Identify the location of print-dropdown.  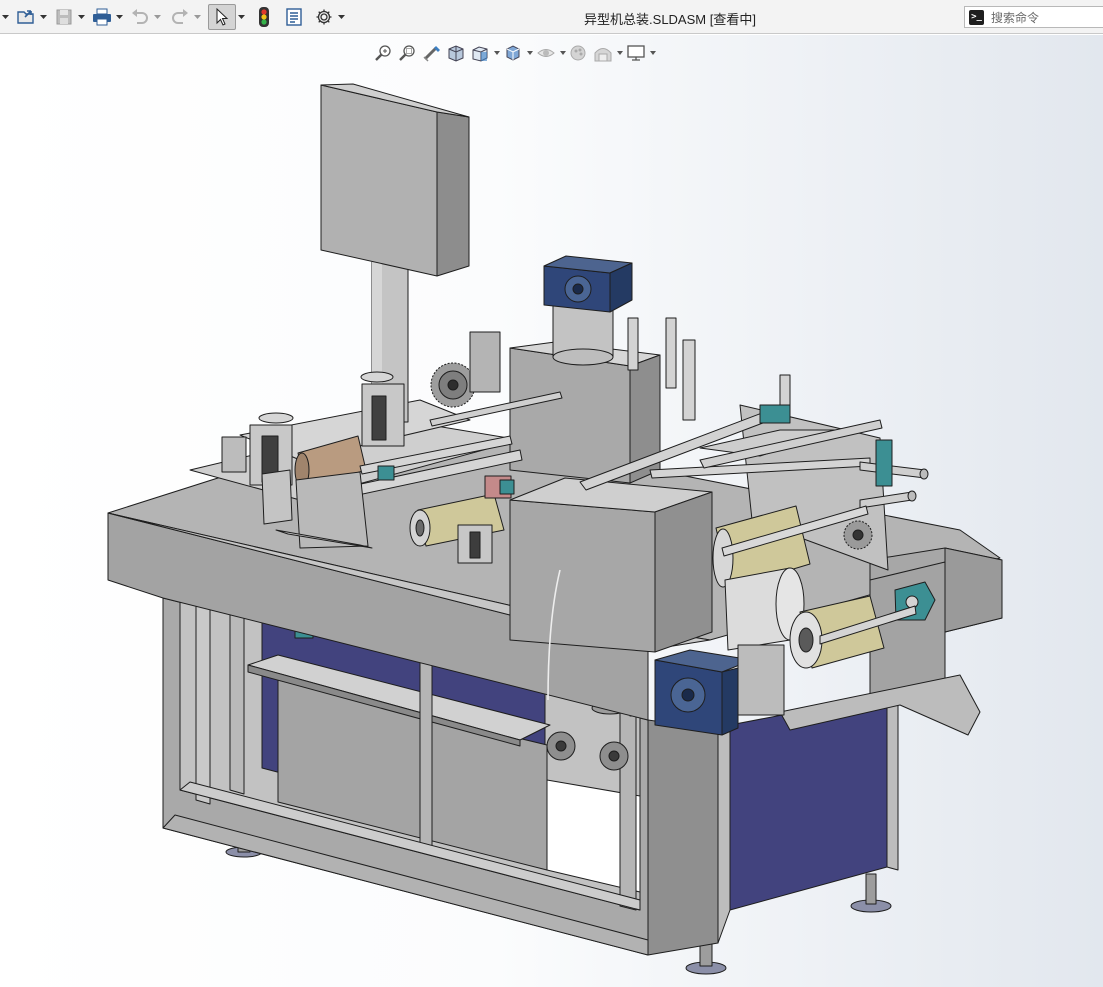
(119, 17).